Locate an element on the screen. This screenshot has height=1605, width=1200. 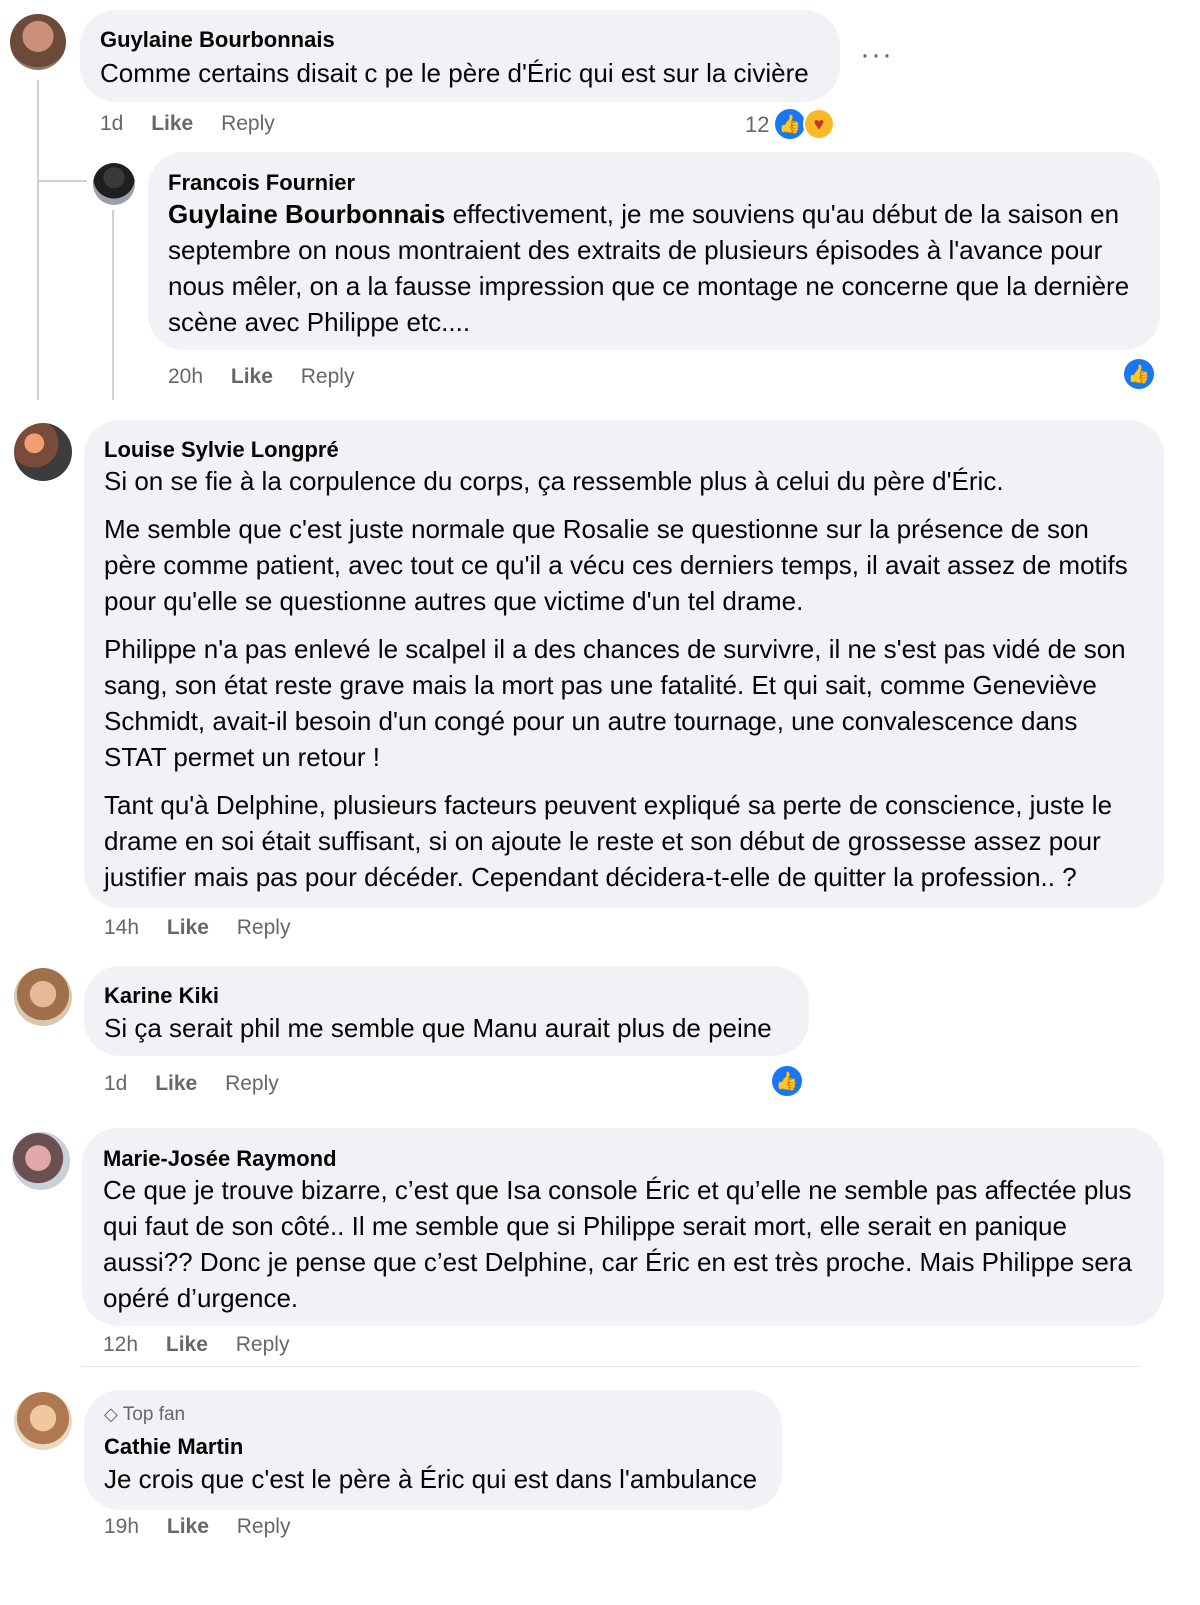
comment-time: 12h is located at coordinates (120, 1345).